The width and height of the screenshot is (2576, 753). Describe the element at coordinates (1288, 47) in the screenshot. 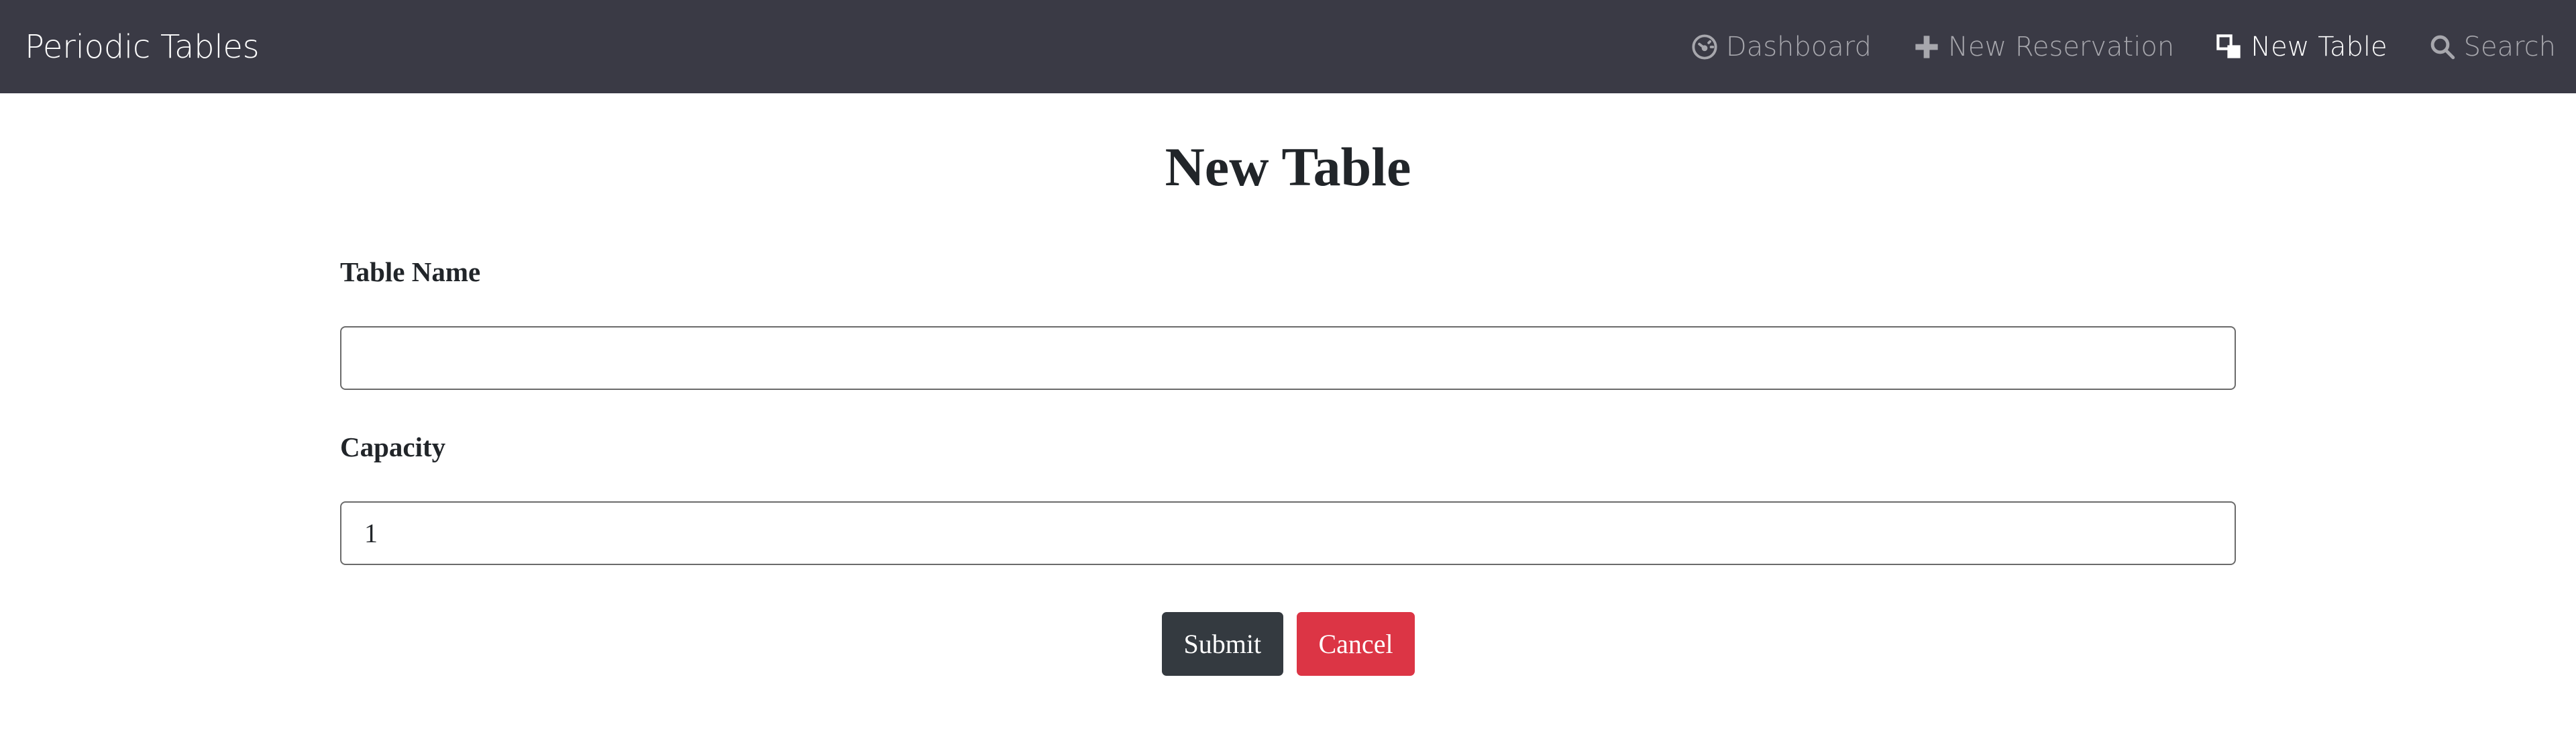

I see `top-navbar: Periodic Tables Dashboard New Reservatio` at that location.